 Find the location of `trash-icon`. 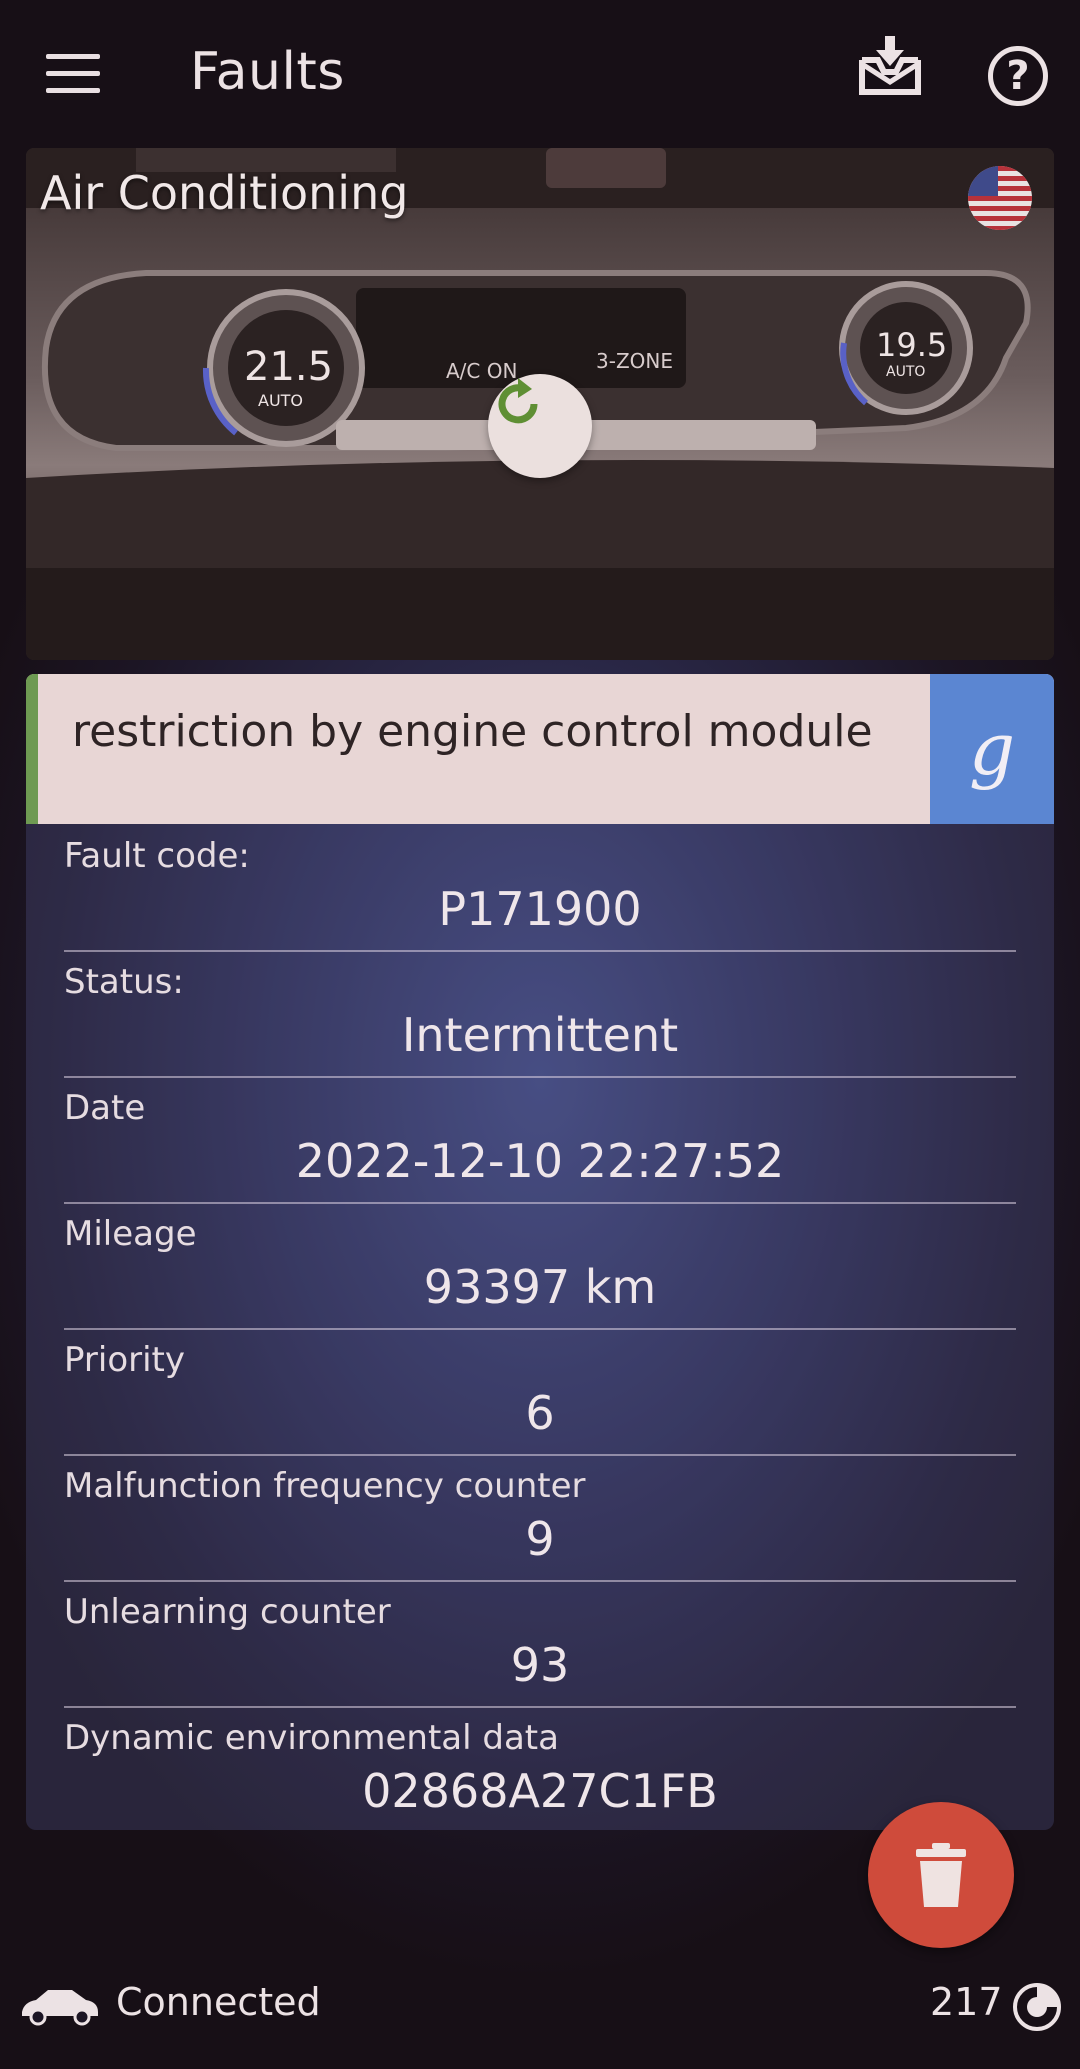

trash-icon is located at coordinates (941, 1875).